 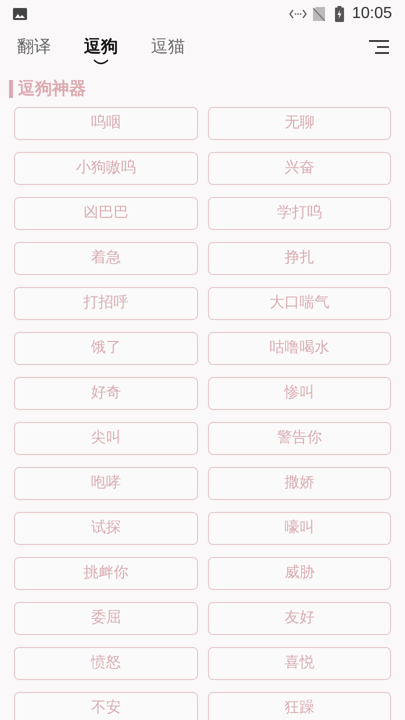 What do you see at coordinates (299, 483) in the screenshot?
I see `sound-button: 撒娇` at bounding box center [299, 483].